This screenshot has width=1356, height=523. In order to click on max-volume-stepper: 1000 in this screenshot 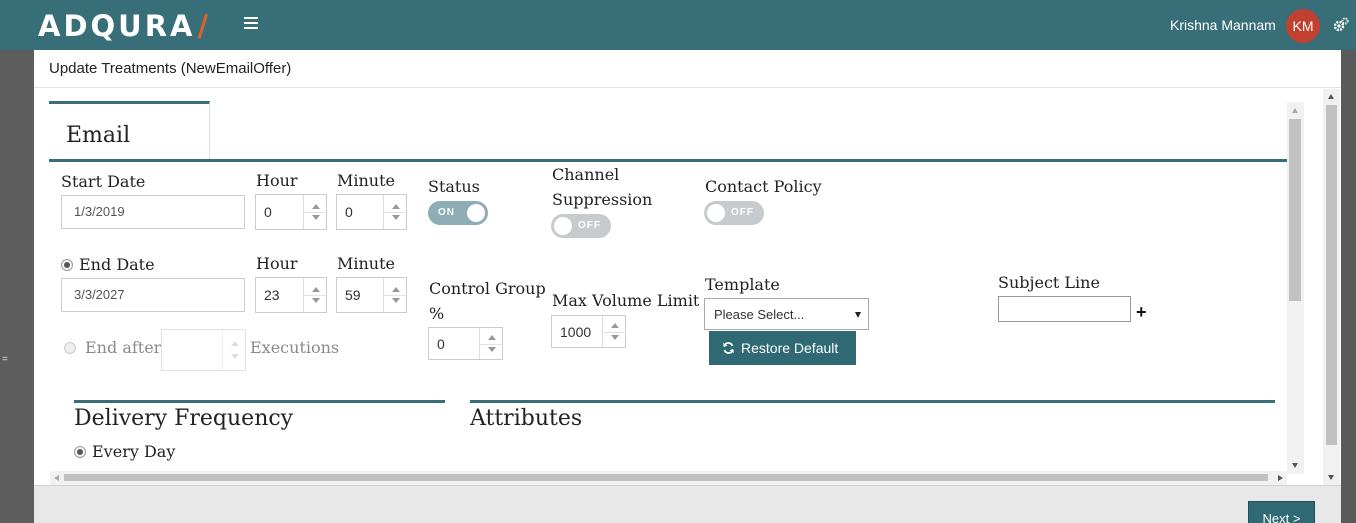, I will do `click(588, 331)`.